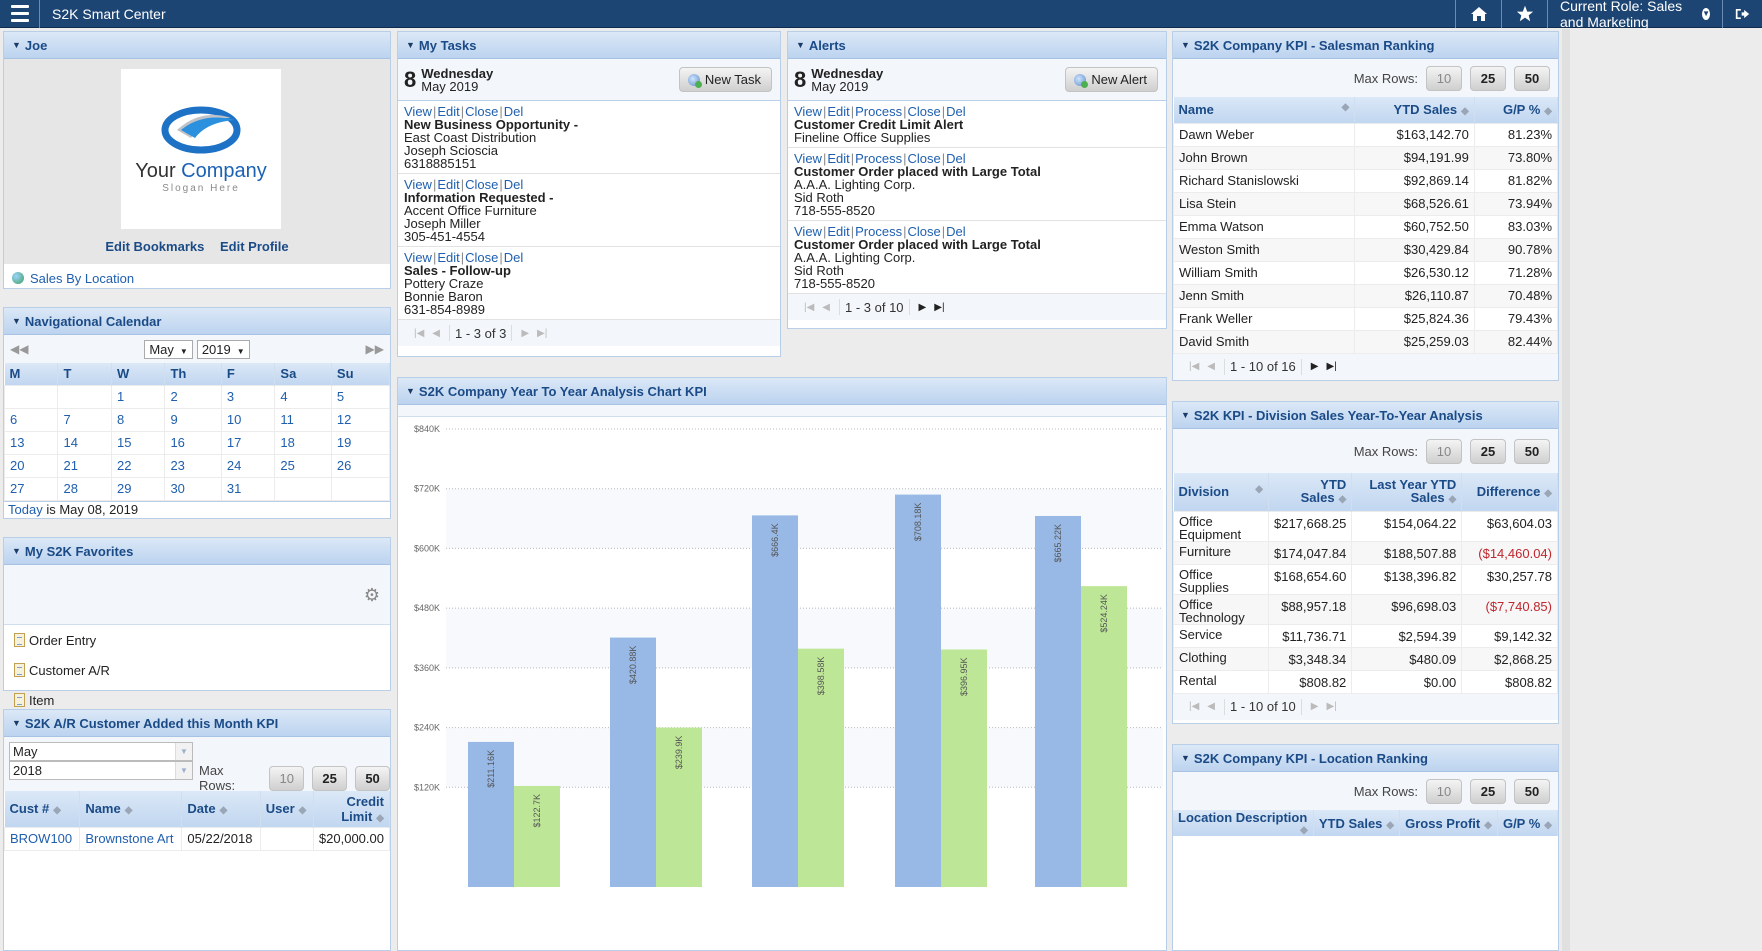  What do you see at coordinates (360, 465) in the screenshot?
I see `calendar-day: 26` at bounding box center [360, 465].